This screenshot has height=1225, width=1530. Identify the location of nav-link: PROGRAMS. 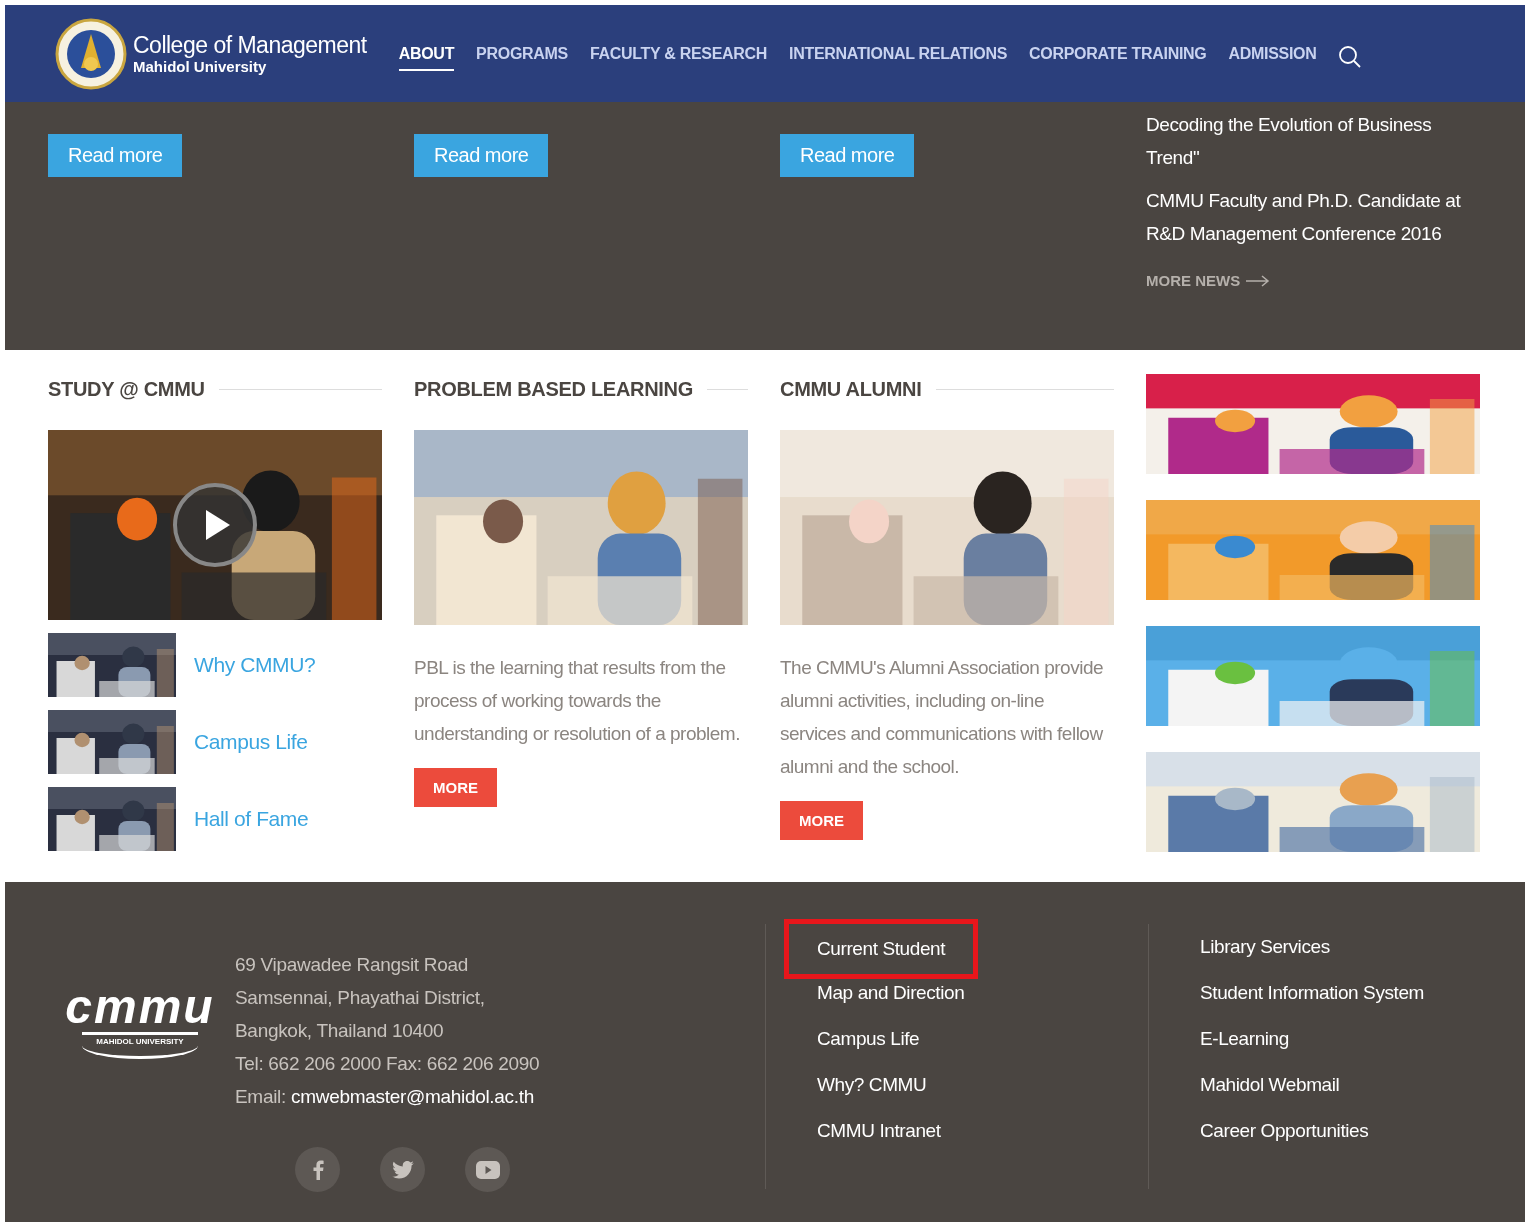
(522, 57).